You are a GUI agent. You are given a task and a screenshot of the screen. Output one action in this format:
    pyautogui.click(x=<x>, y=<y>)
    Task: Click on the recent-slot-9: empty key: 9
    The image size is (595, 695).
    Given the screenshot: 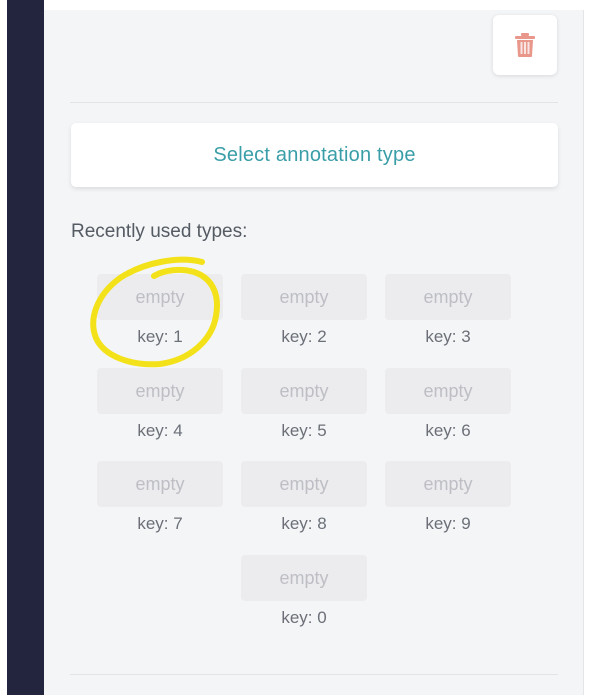 What is the action you would take?
    pyautogui.click(x=448, y=497)
    